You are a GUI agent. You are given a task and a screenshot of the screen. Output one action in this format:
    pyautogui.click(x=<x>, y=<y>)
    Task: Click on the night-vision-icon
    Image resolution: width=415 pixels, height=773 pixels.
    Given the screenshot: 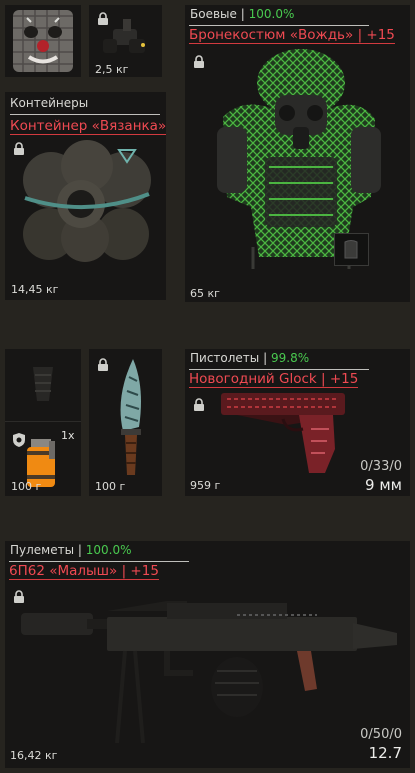 What is the action you would take?
    pyautogui.click(x=124, y=36)
    